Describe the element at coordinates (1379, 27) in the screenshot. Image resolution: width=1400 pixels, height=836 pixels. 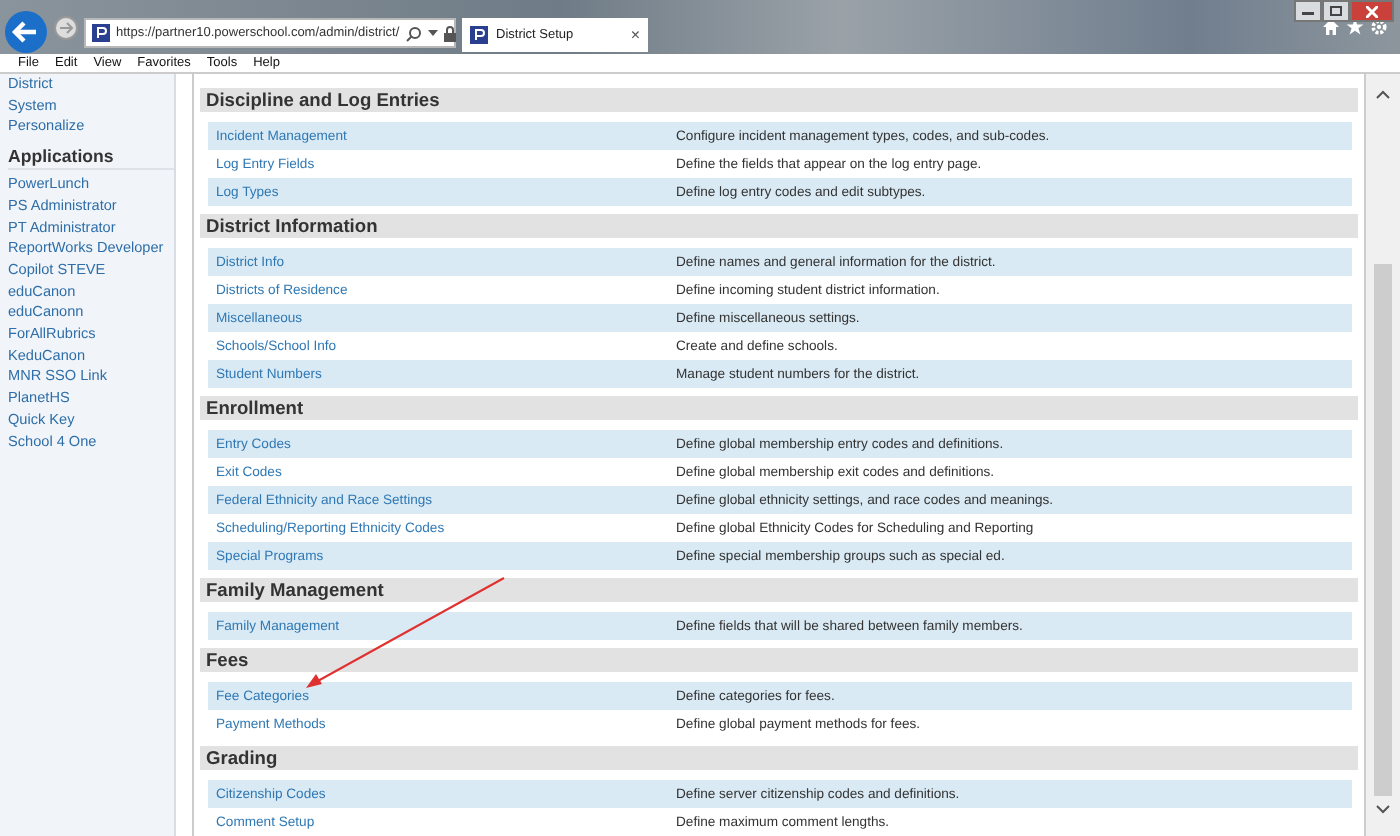
I see `settings-icon` at that location.